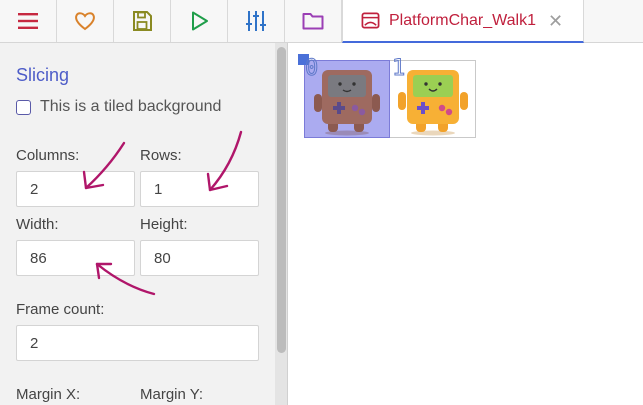 Image resolution: width=643 pixels, height=405 pixels. I want to click on texture-icon, so click(371, 21).